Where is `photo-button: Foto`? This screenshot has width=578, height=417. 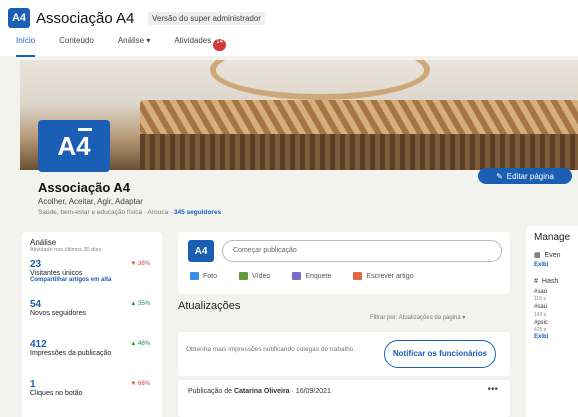
photo-button: Foto is located at coordinates (203, 276).